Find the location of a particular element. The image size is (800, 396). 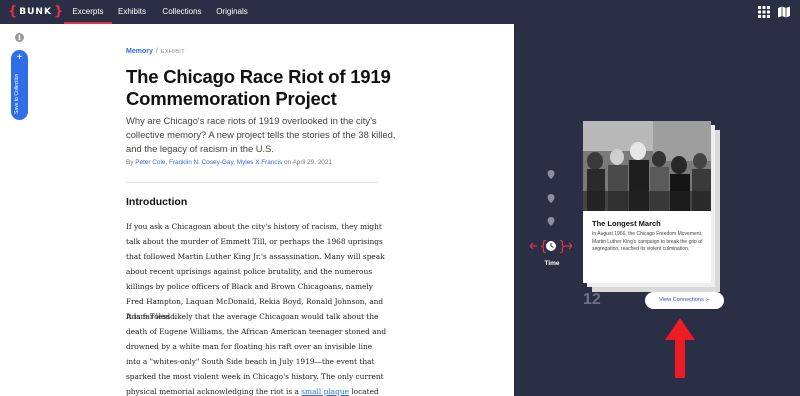

author-link-2: Franklin N. Cosey-Gay is located at coordinates (201, 162).